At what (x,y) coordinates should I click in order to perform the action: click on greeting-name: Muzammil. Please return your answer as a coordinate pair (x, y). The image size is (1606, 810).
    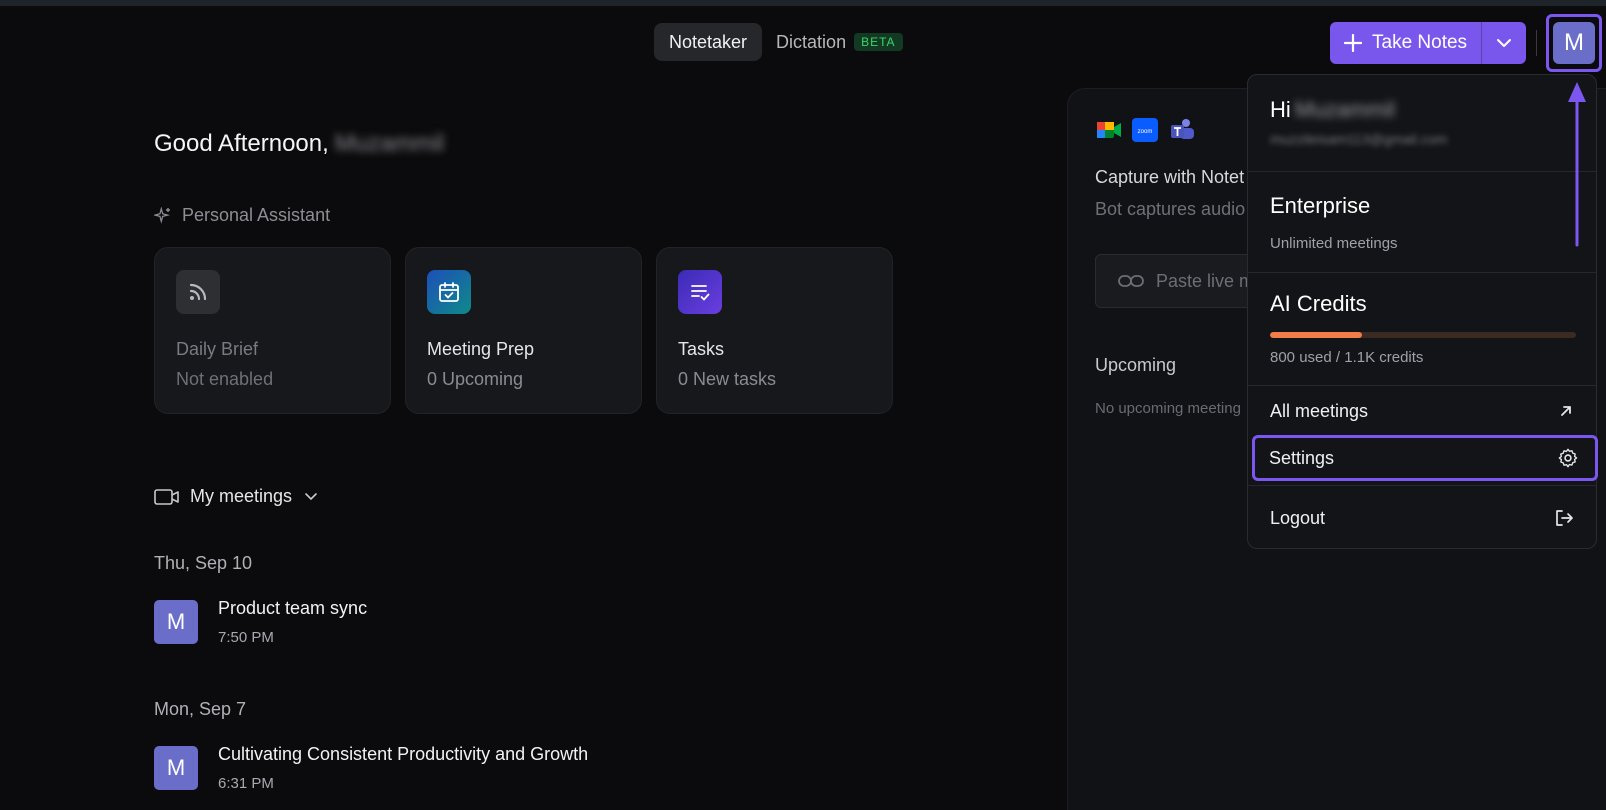
    Looking at the image, I should click on (389, 143).